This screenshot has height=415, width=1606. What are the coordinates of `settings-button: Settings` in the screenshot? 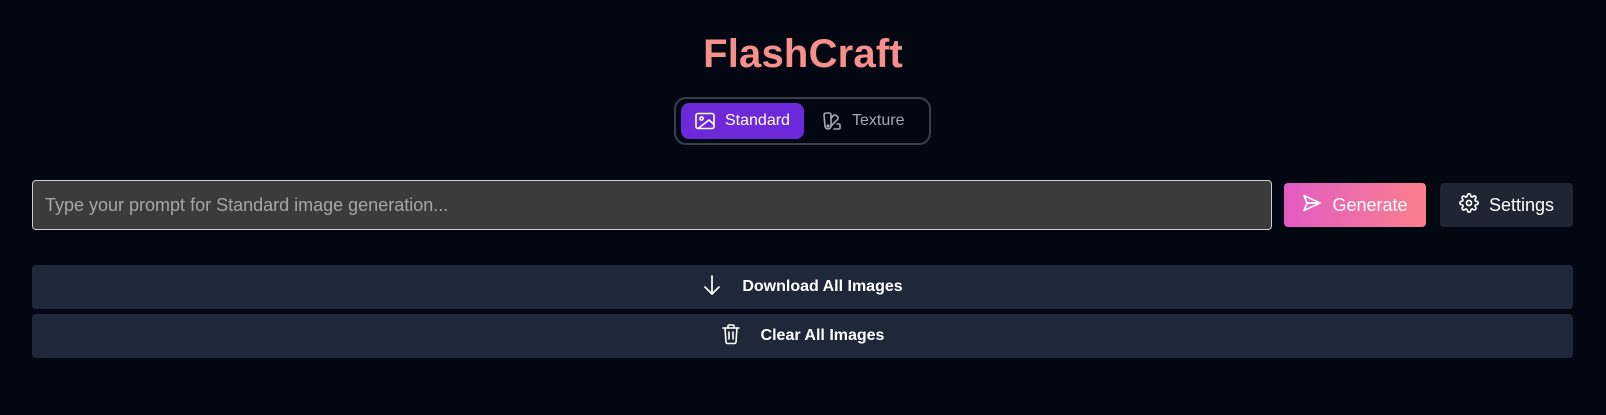 It's located at (1506, 205).